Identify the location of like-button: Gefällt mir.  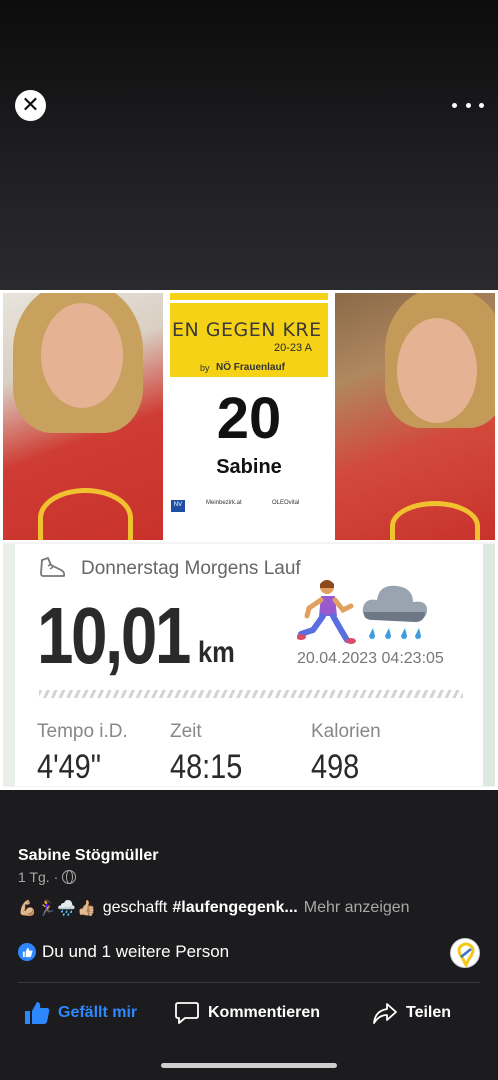
(80, 1013).